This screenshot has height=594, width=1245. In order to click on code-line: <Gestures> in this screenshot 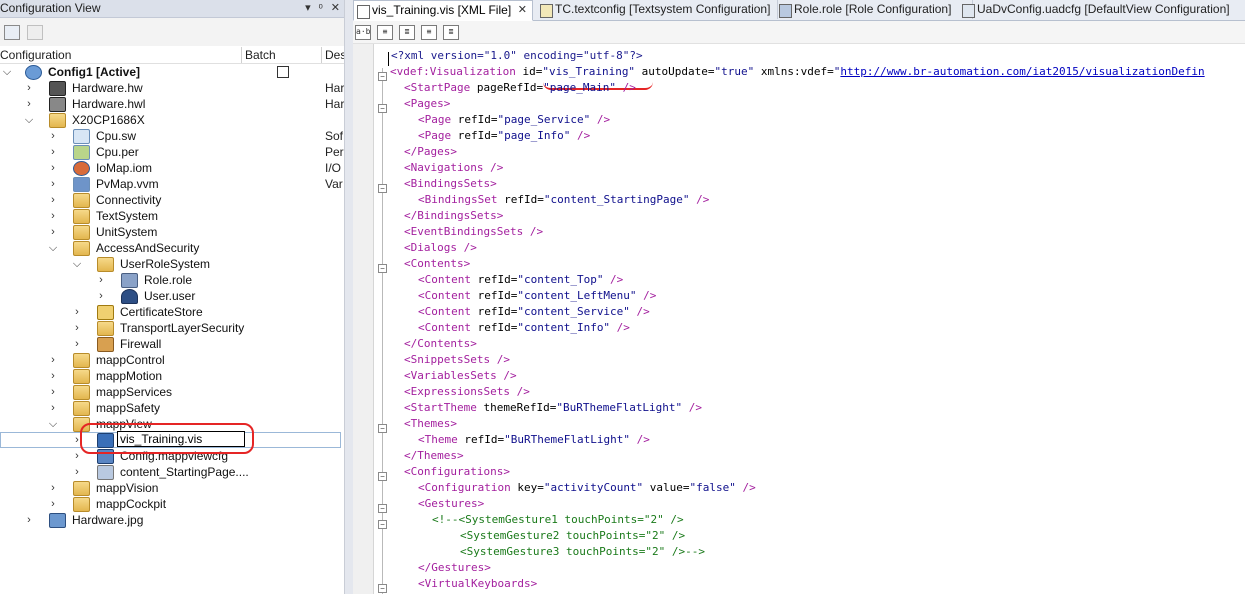, I will do `click(451, 504)`.